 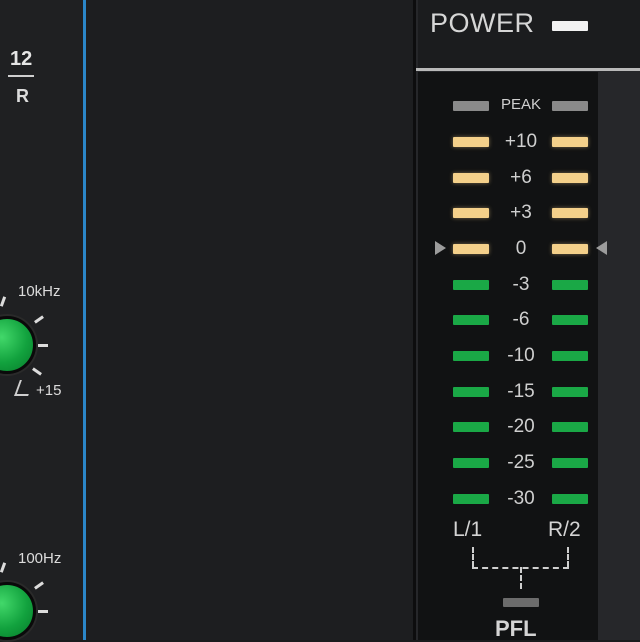 What do you see at coordinates (521, 391) in the screenshot?
I see `meter-level-label: -15` at bounding box center [521, 391].